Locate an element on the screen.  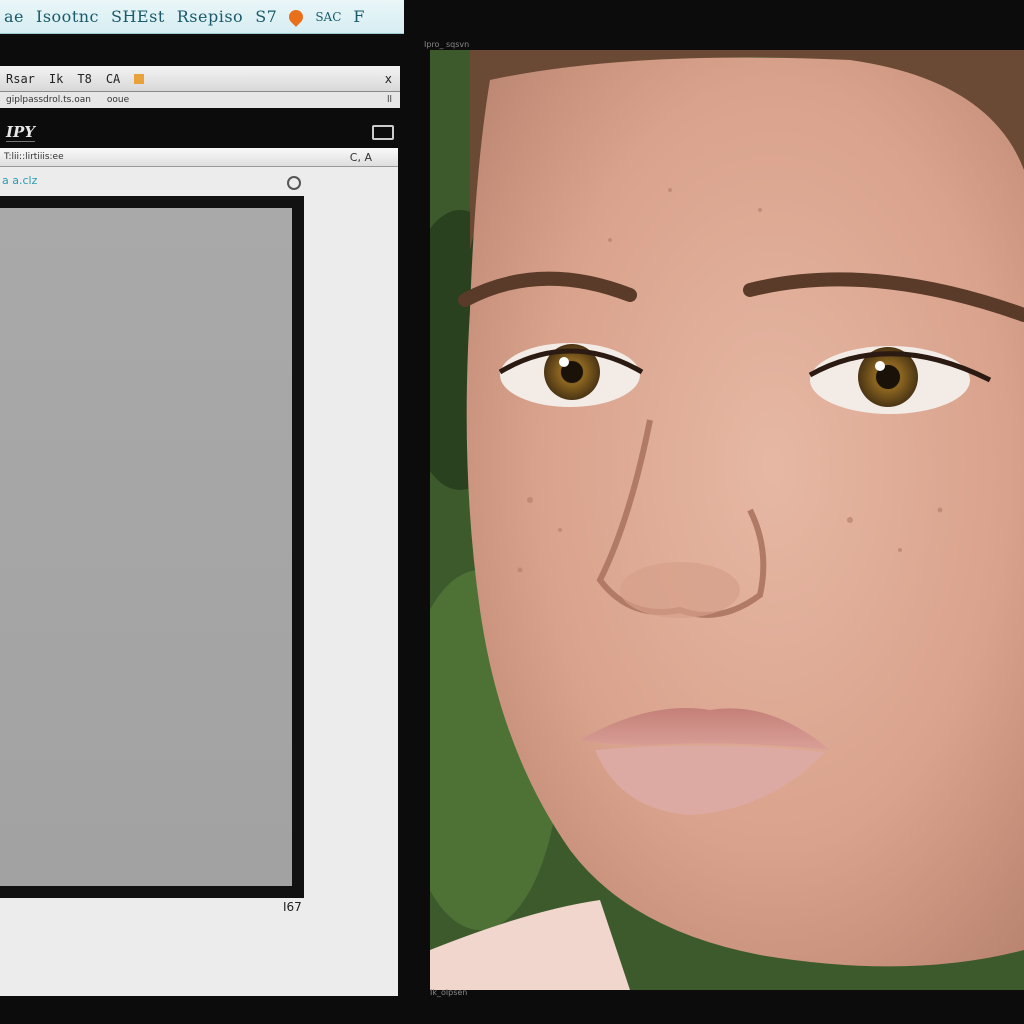
url-mid-text: ooue is located at coordinates (118, 100).